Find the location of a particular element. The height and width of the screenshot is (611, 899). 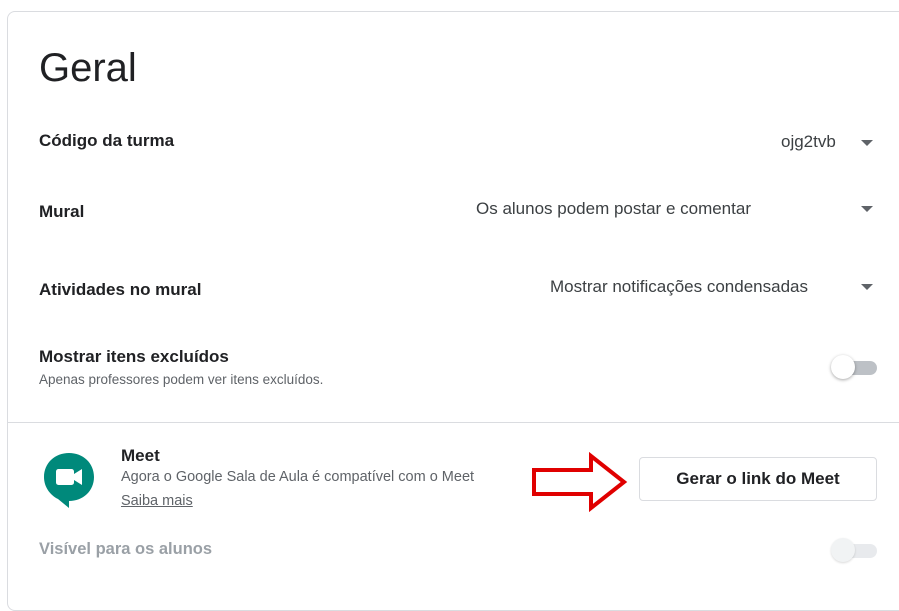

red-annotation-arrow-icon is located at coordinates (580, 482).